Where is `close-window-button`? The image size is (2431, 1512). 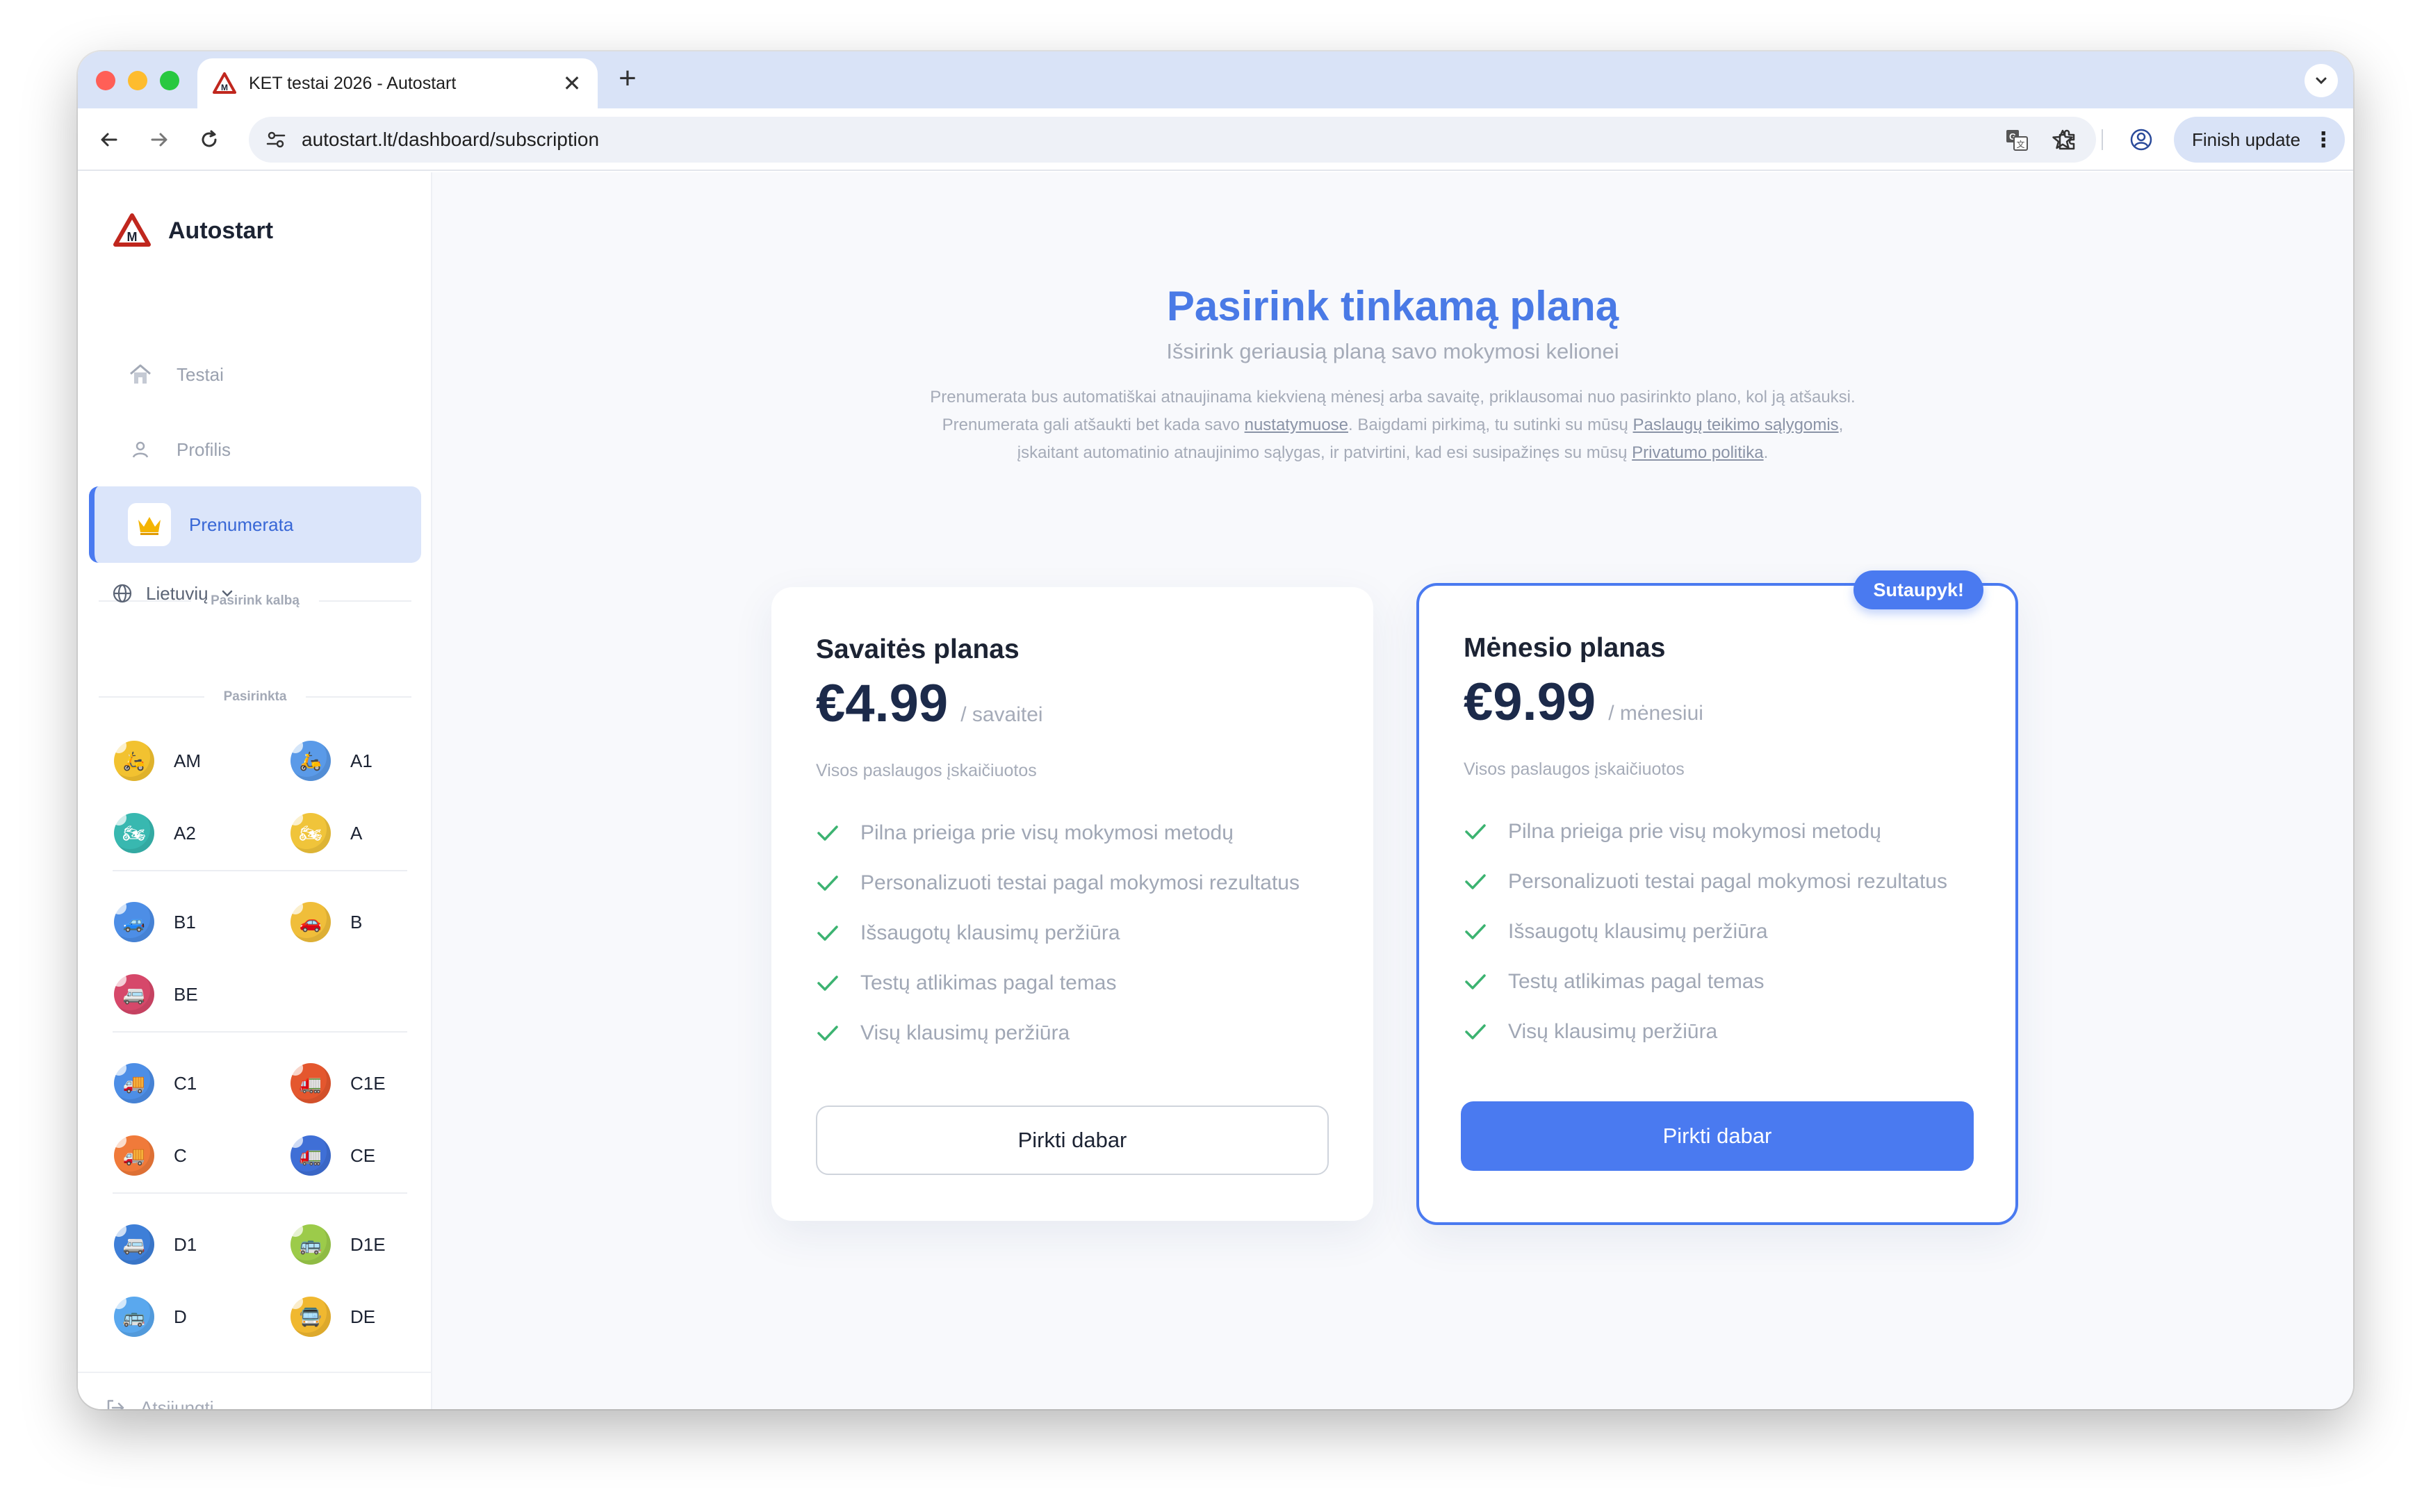
close-window-button is located at coordinates (105, 80).